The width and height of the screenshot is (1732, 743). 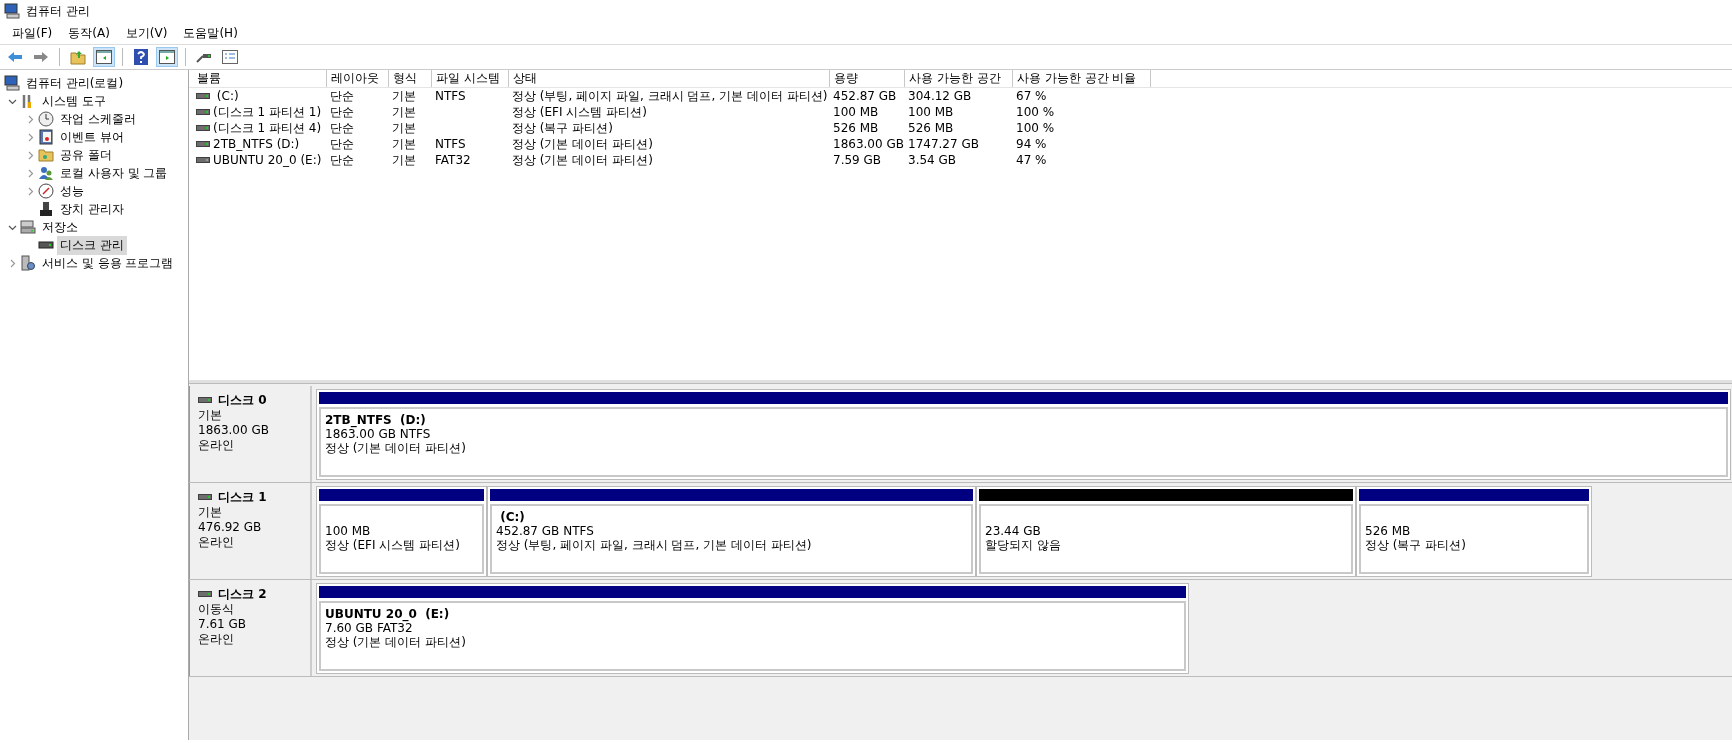 I want to click on table-cell: 47 %, so click(x=1031, y=160).